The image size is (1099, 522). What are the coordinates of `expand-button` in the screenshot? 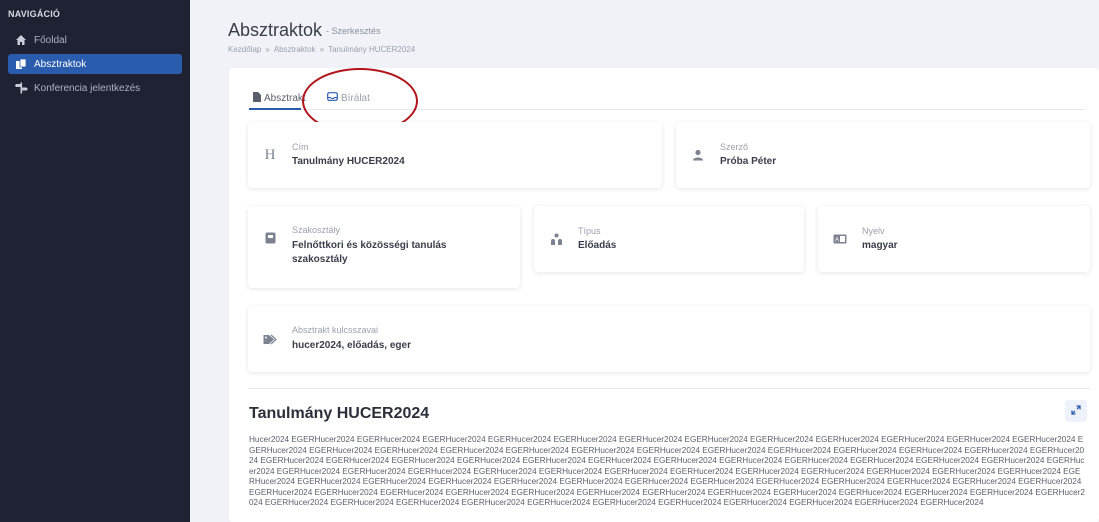 It's located at (1076, 411).